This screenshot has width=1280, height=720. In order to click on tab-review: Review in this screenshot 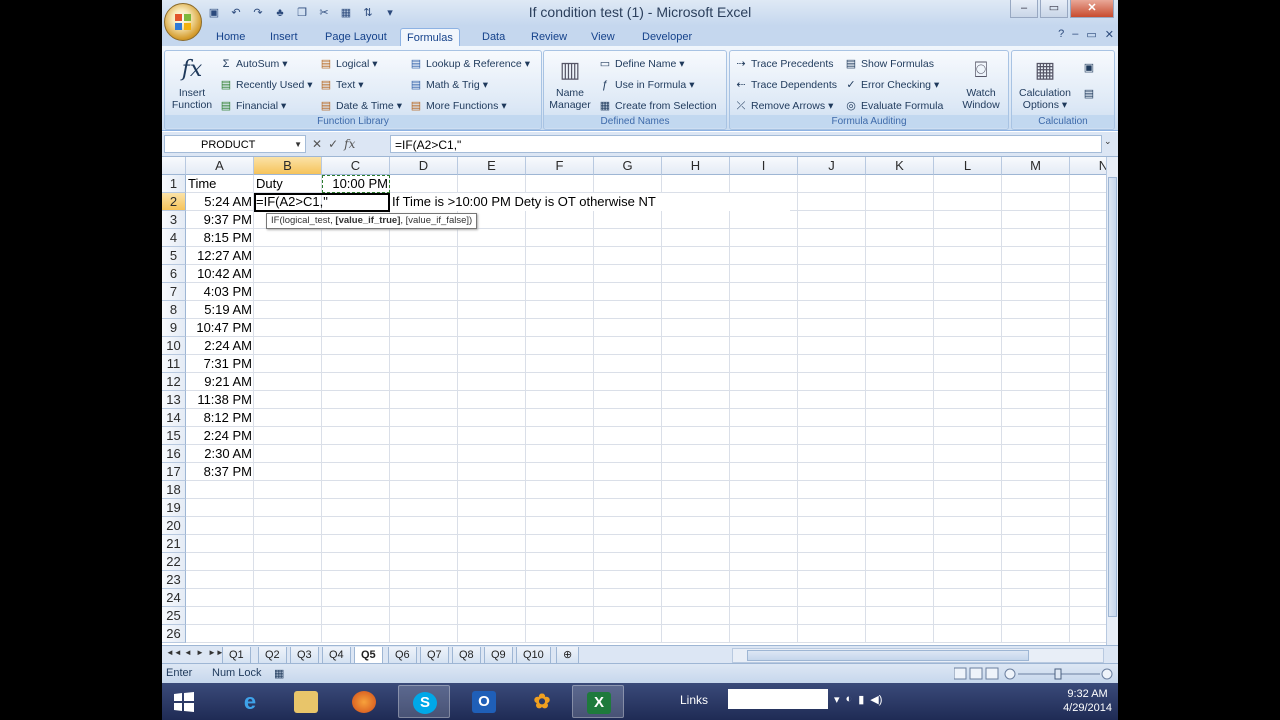, I will do `click(549, 37)`.